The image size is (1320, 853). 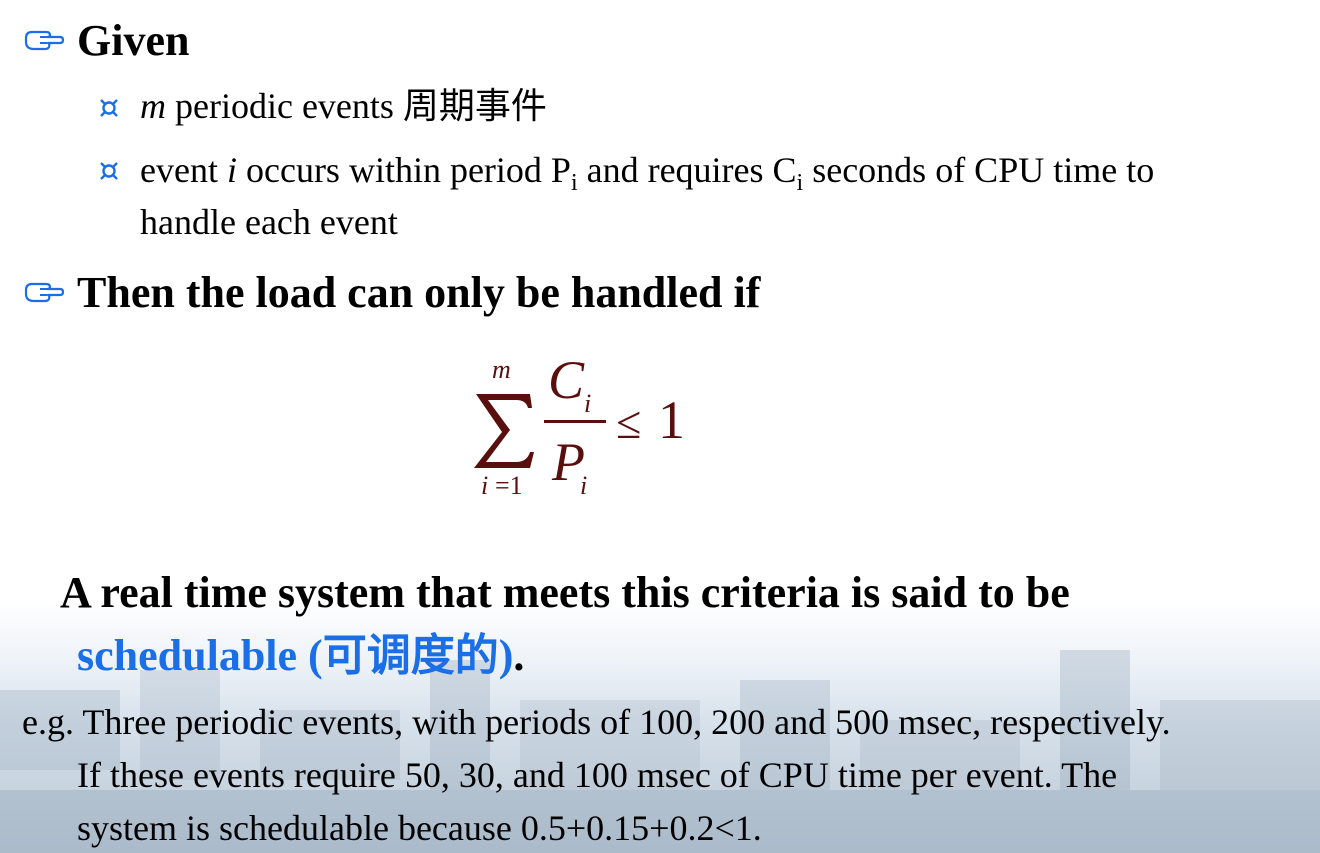 I want to click on given-item-2-suffix: seconds of CPU time to, so click(x=979, y=170).